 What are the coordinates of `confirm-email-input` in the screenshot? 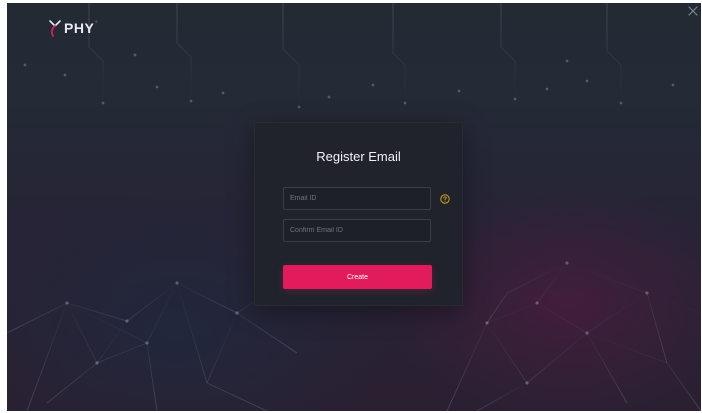 It's located at (357, 230).